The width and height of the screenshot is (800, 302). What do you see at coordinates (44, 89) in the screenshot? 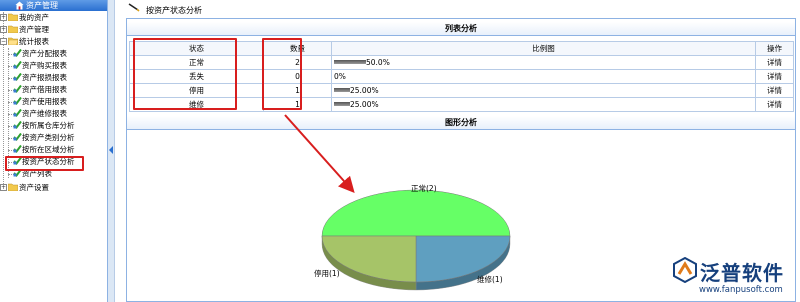
I see `sidebar-item-label: 资产借用报表` at bounding box center [44, 89].